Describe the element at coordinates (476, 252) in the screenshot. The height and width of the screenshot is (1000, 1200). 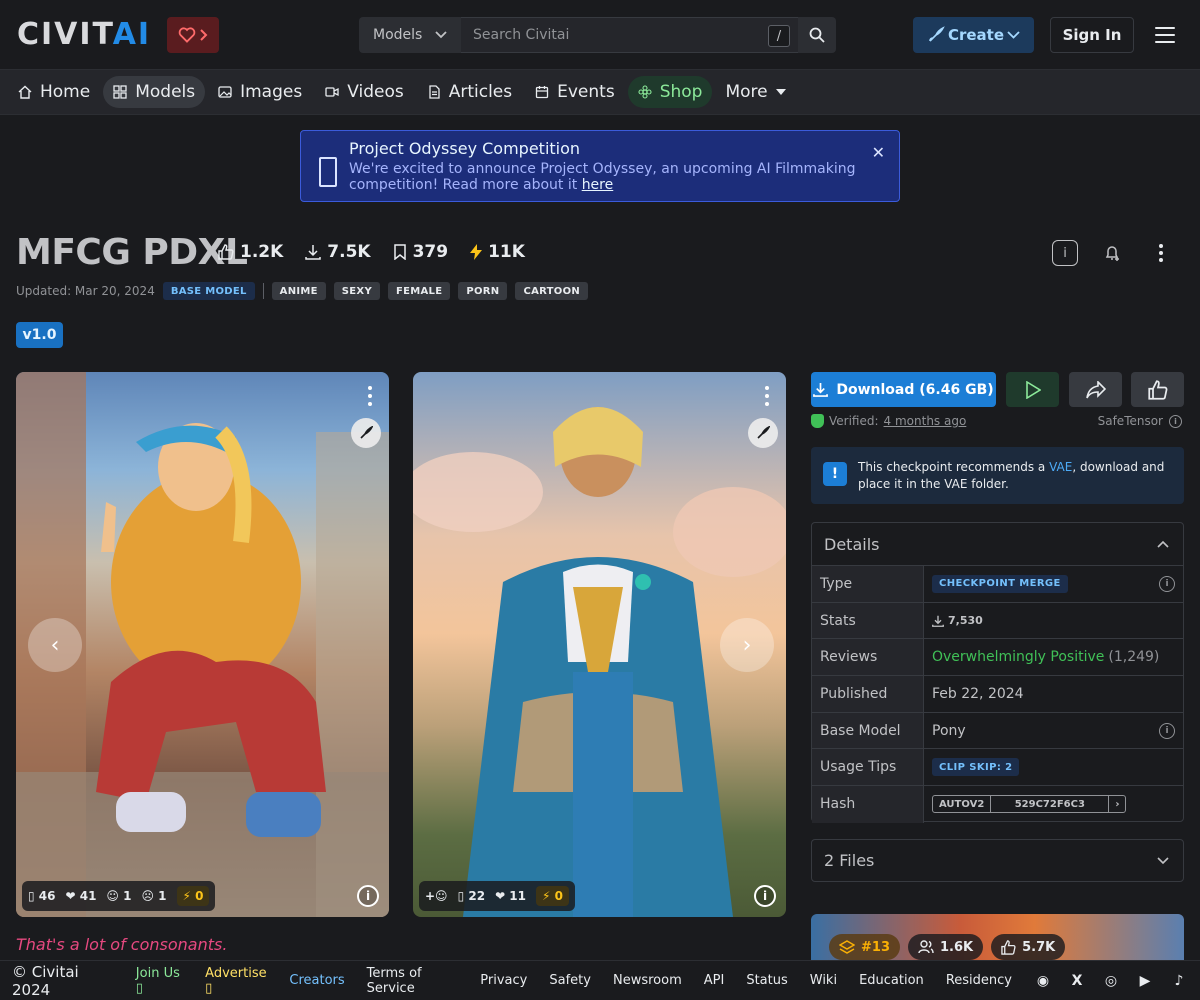
I see `bolt-icon` at that location.